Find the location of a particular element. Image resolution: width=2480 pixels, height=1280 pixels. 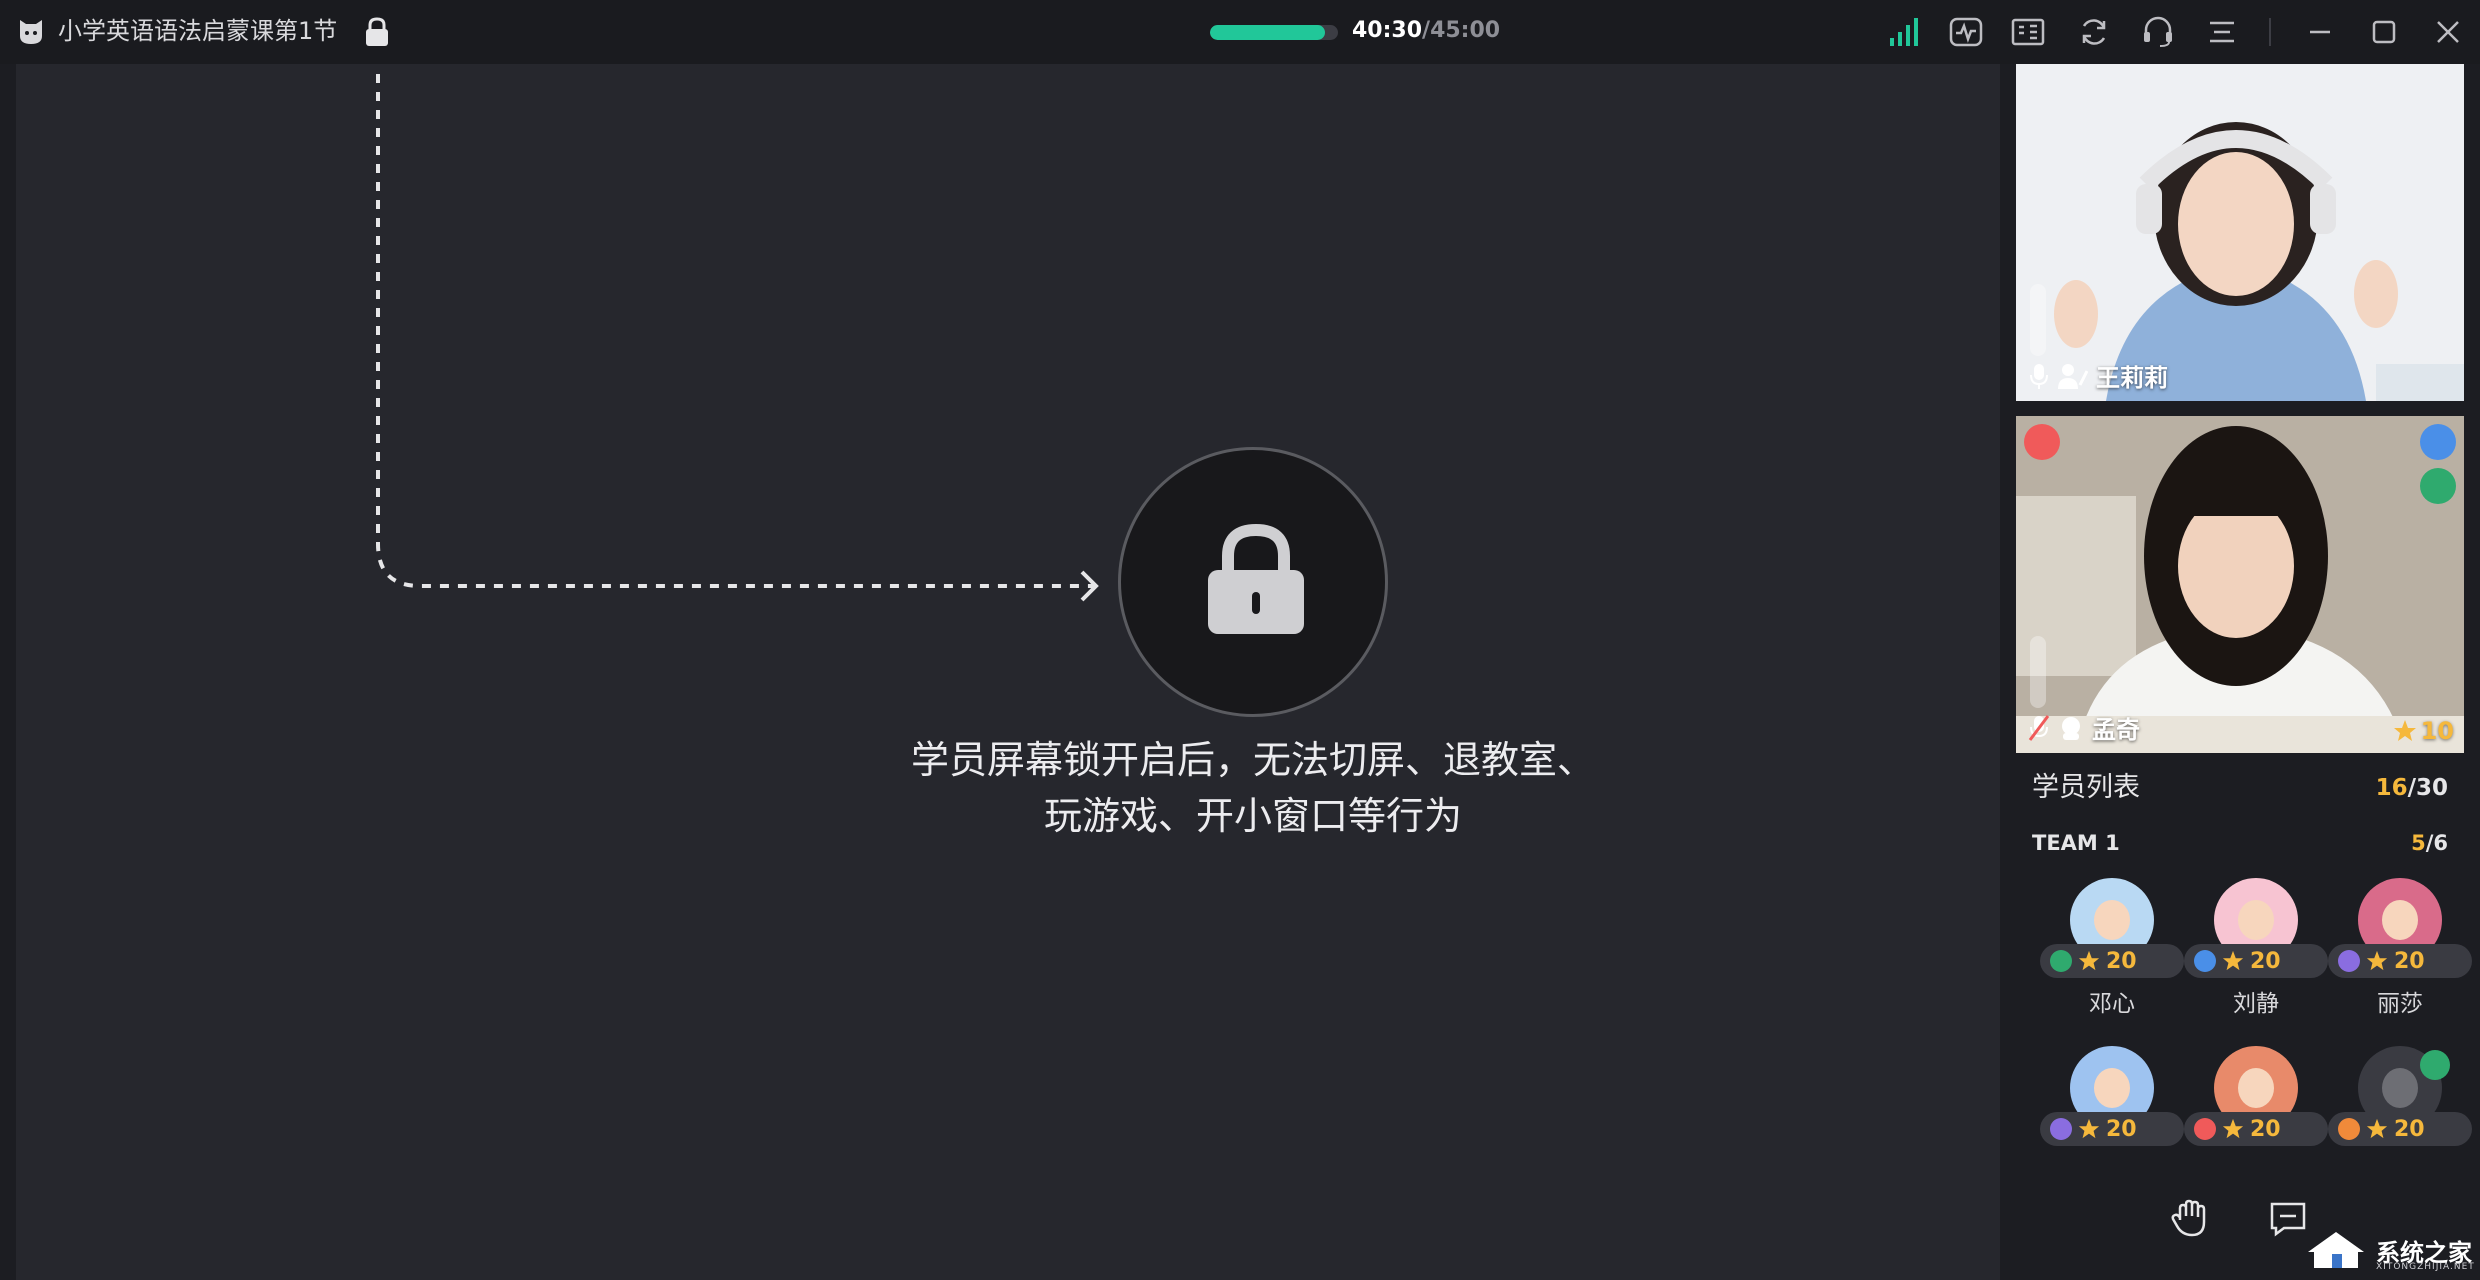

watermark-subtext: XITONGZHIJIA.NET is located at coordinates (2425, 1267).